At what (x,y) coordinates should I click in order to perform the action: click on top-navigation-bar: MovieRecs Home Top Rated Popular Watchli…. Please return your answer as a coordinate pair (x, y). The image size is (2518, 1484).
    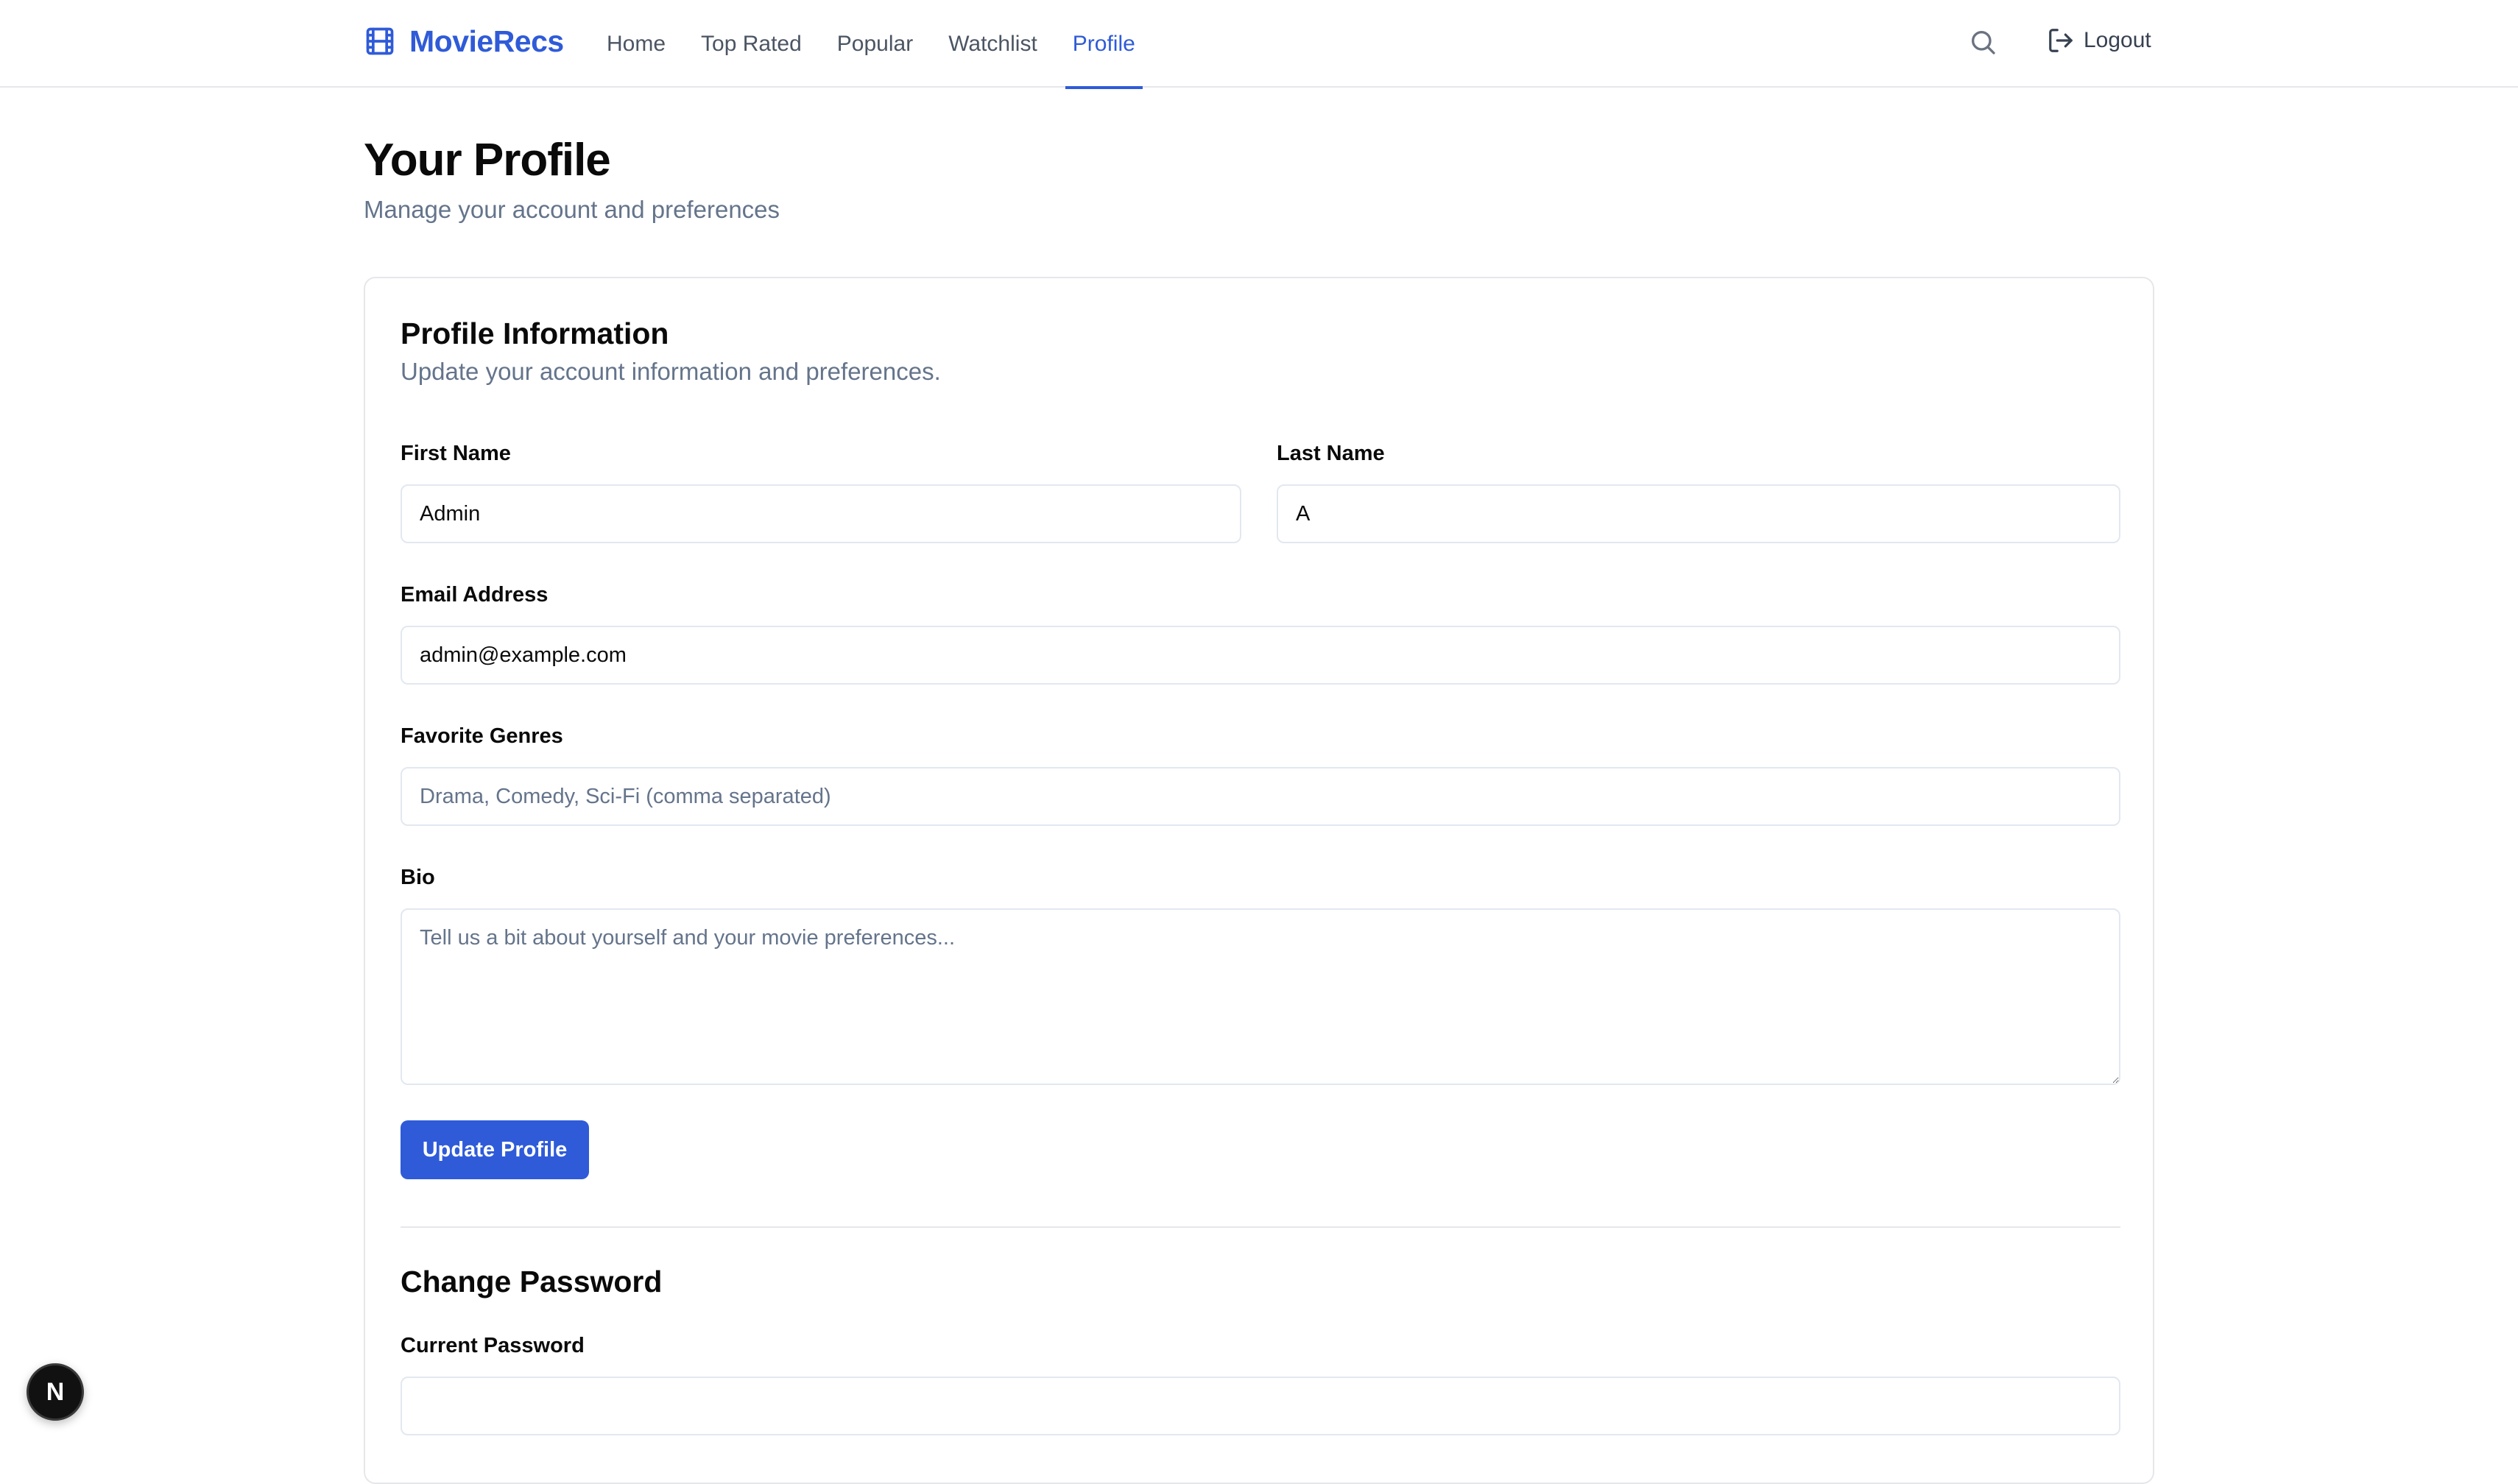
    Looking at the image, I should click on (1259, 44).